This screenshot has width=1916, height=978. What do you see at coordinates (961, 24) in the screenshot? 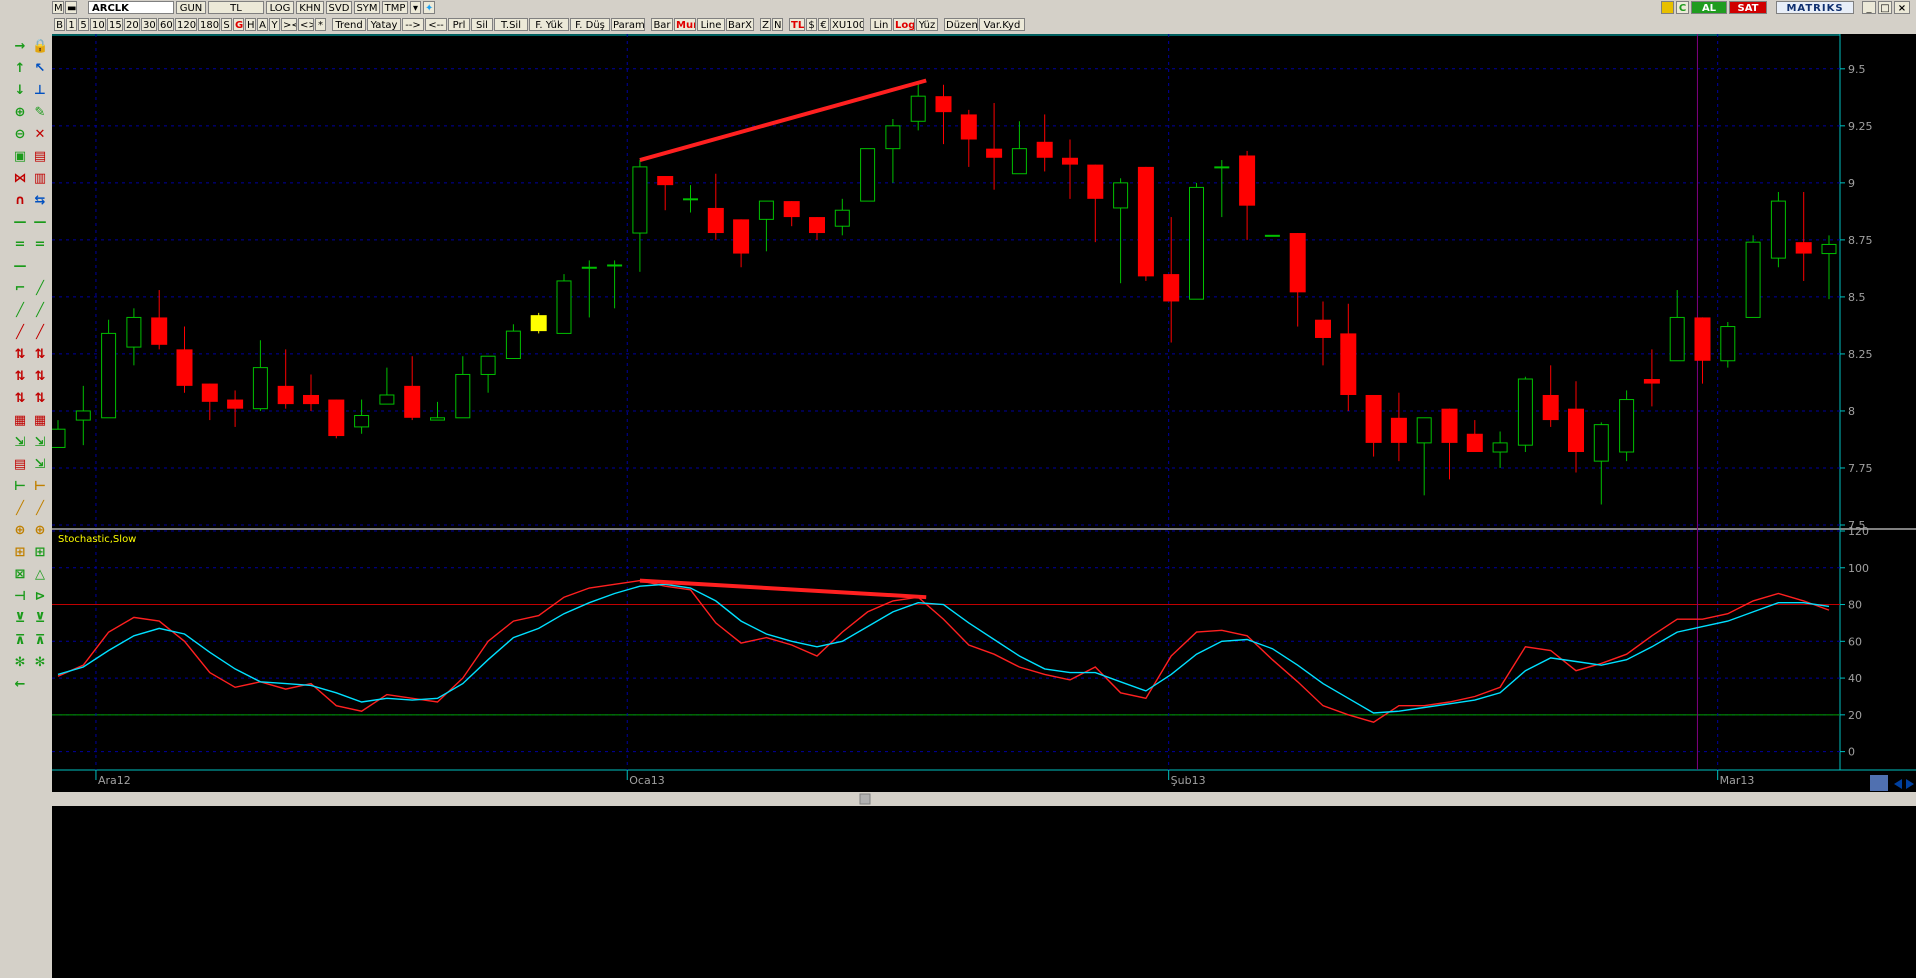
I see `toolbar-button: Düzen` at bounding box center [961, 24].